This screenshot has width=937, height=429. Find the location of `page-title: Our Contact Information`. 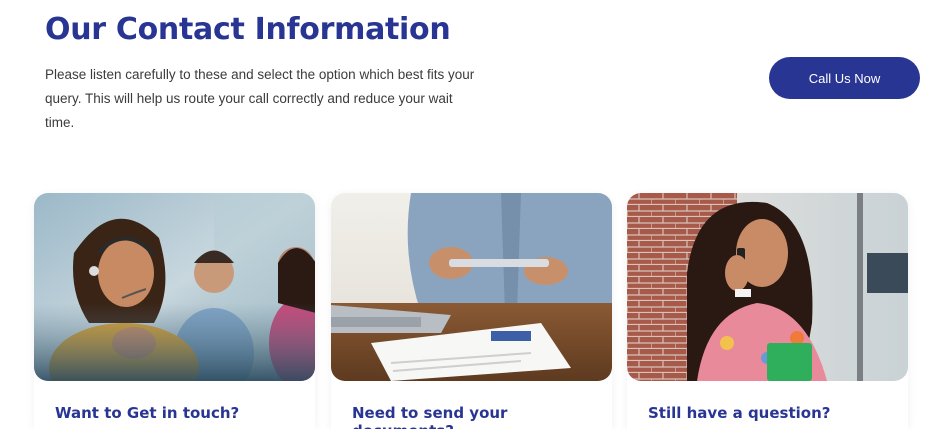

page-title: Our Contact Information is located at coordinates (248, 29).